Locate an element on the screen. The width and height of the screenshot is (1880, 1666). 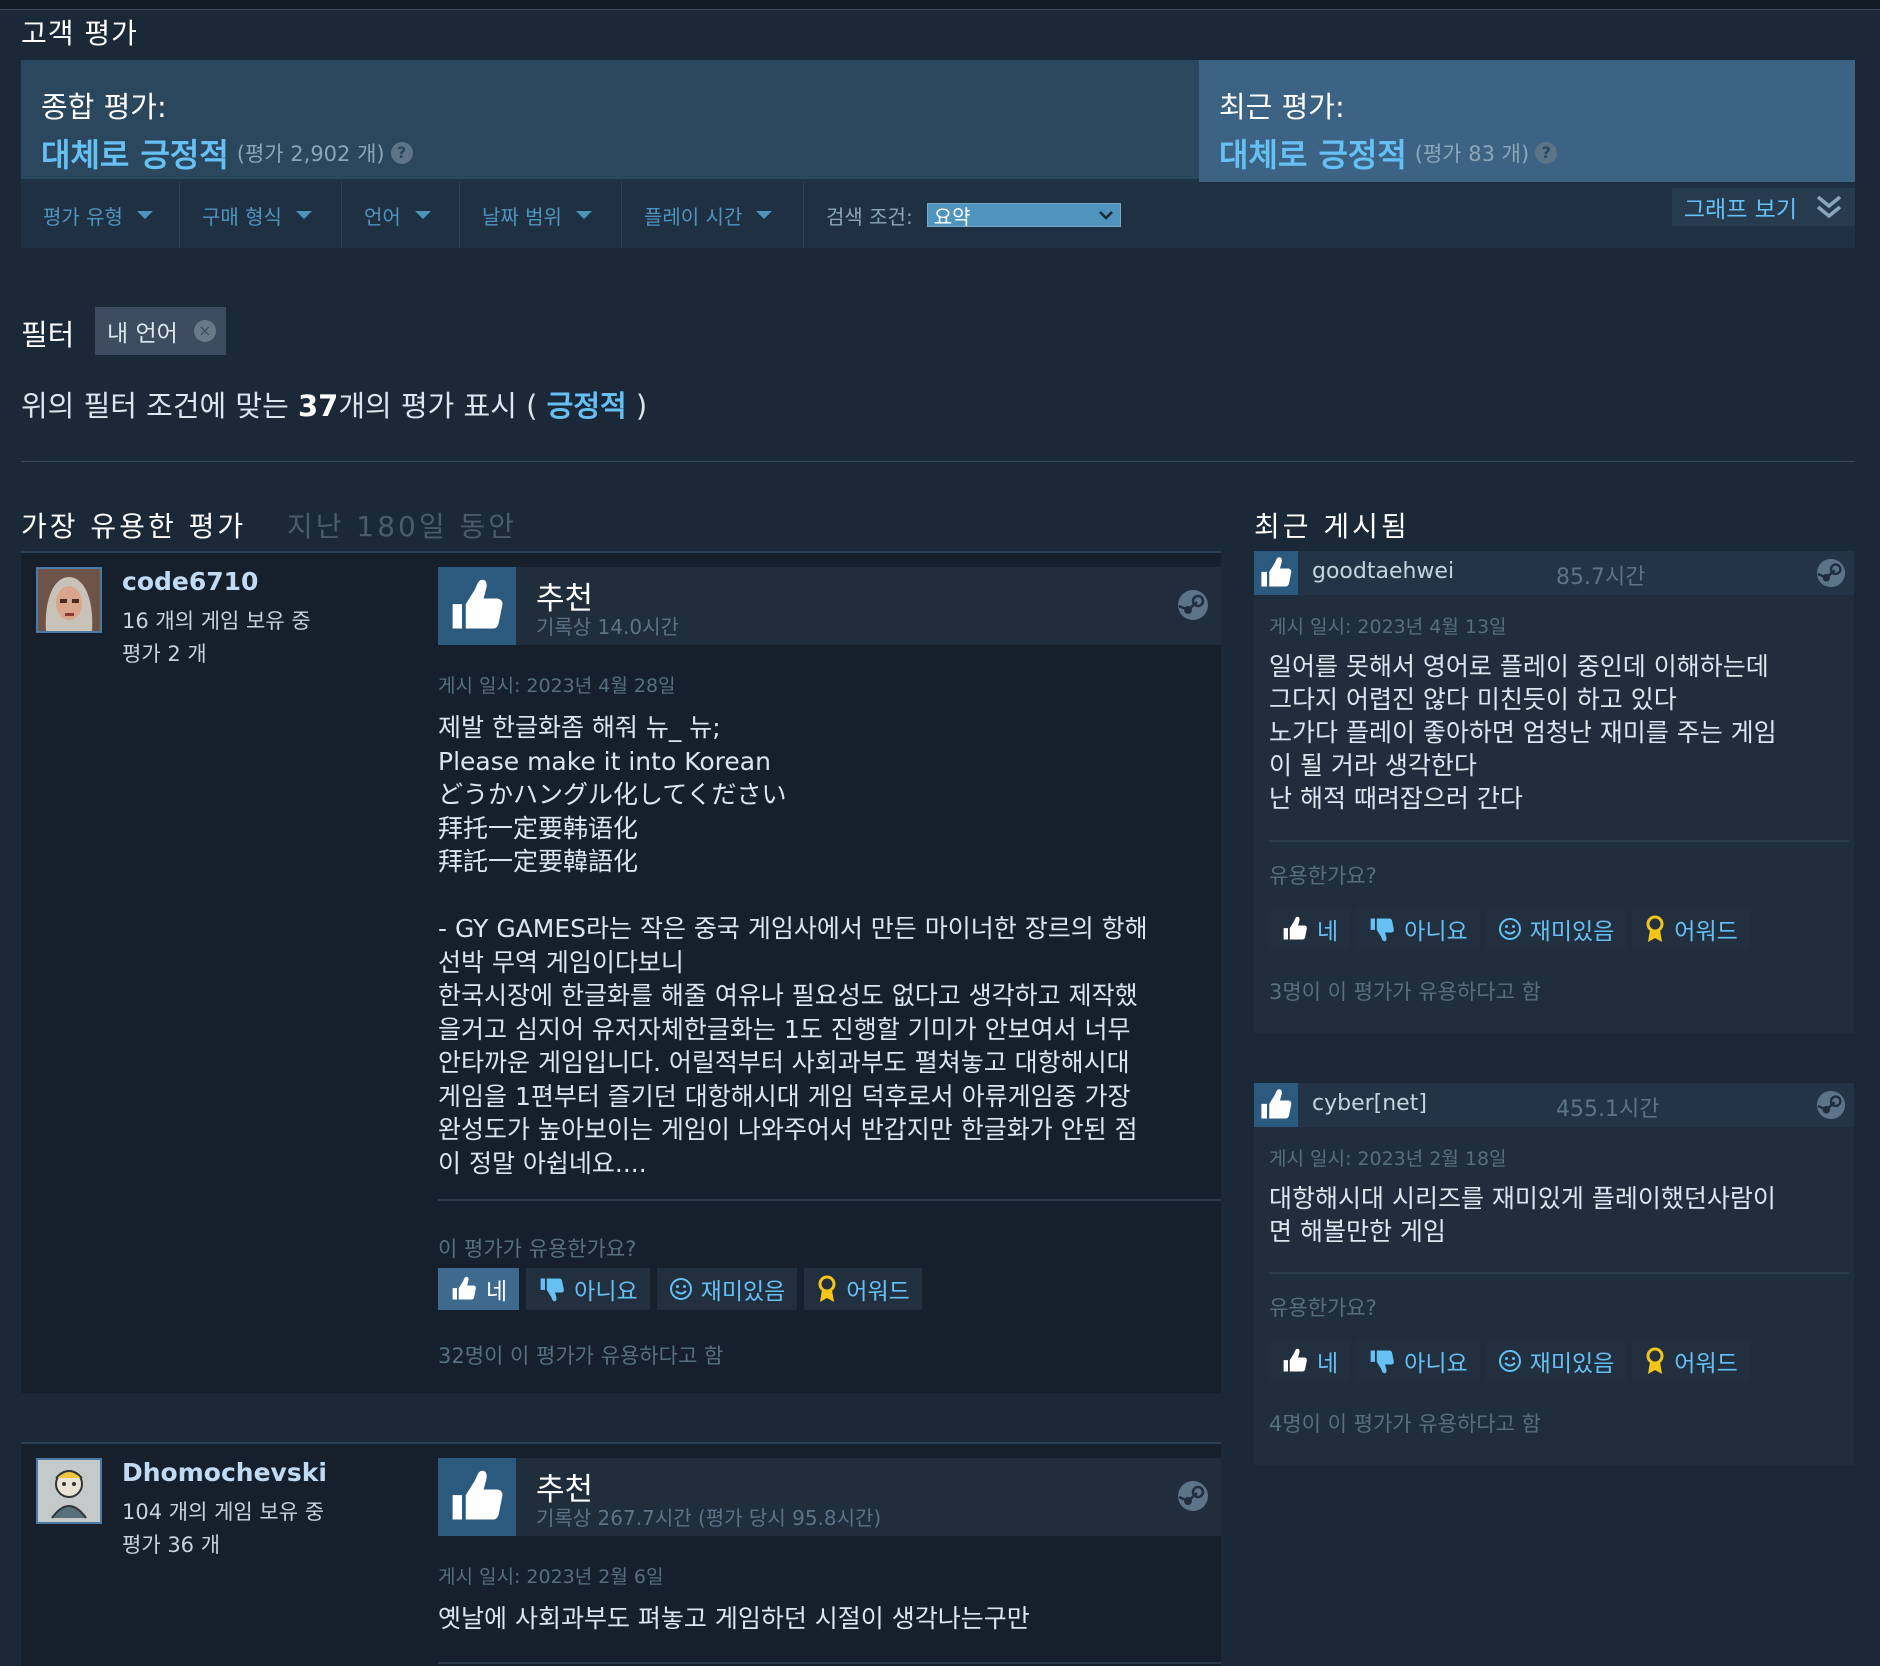
recent-review-header: cyber[net] 455.1시간 is located at coordinates (1554, 1105).